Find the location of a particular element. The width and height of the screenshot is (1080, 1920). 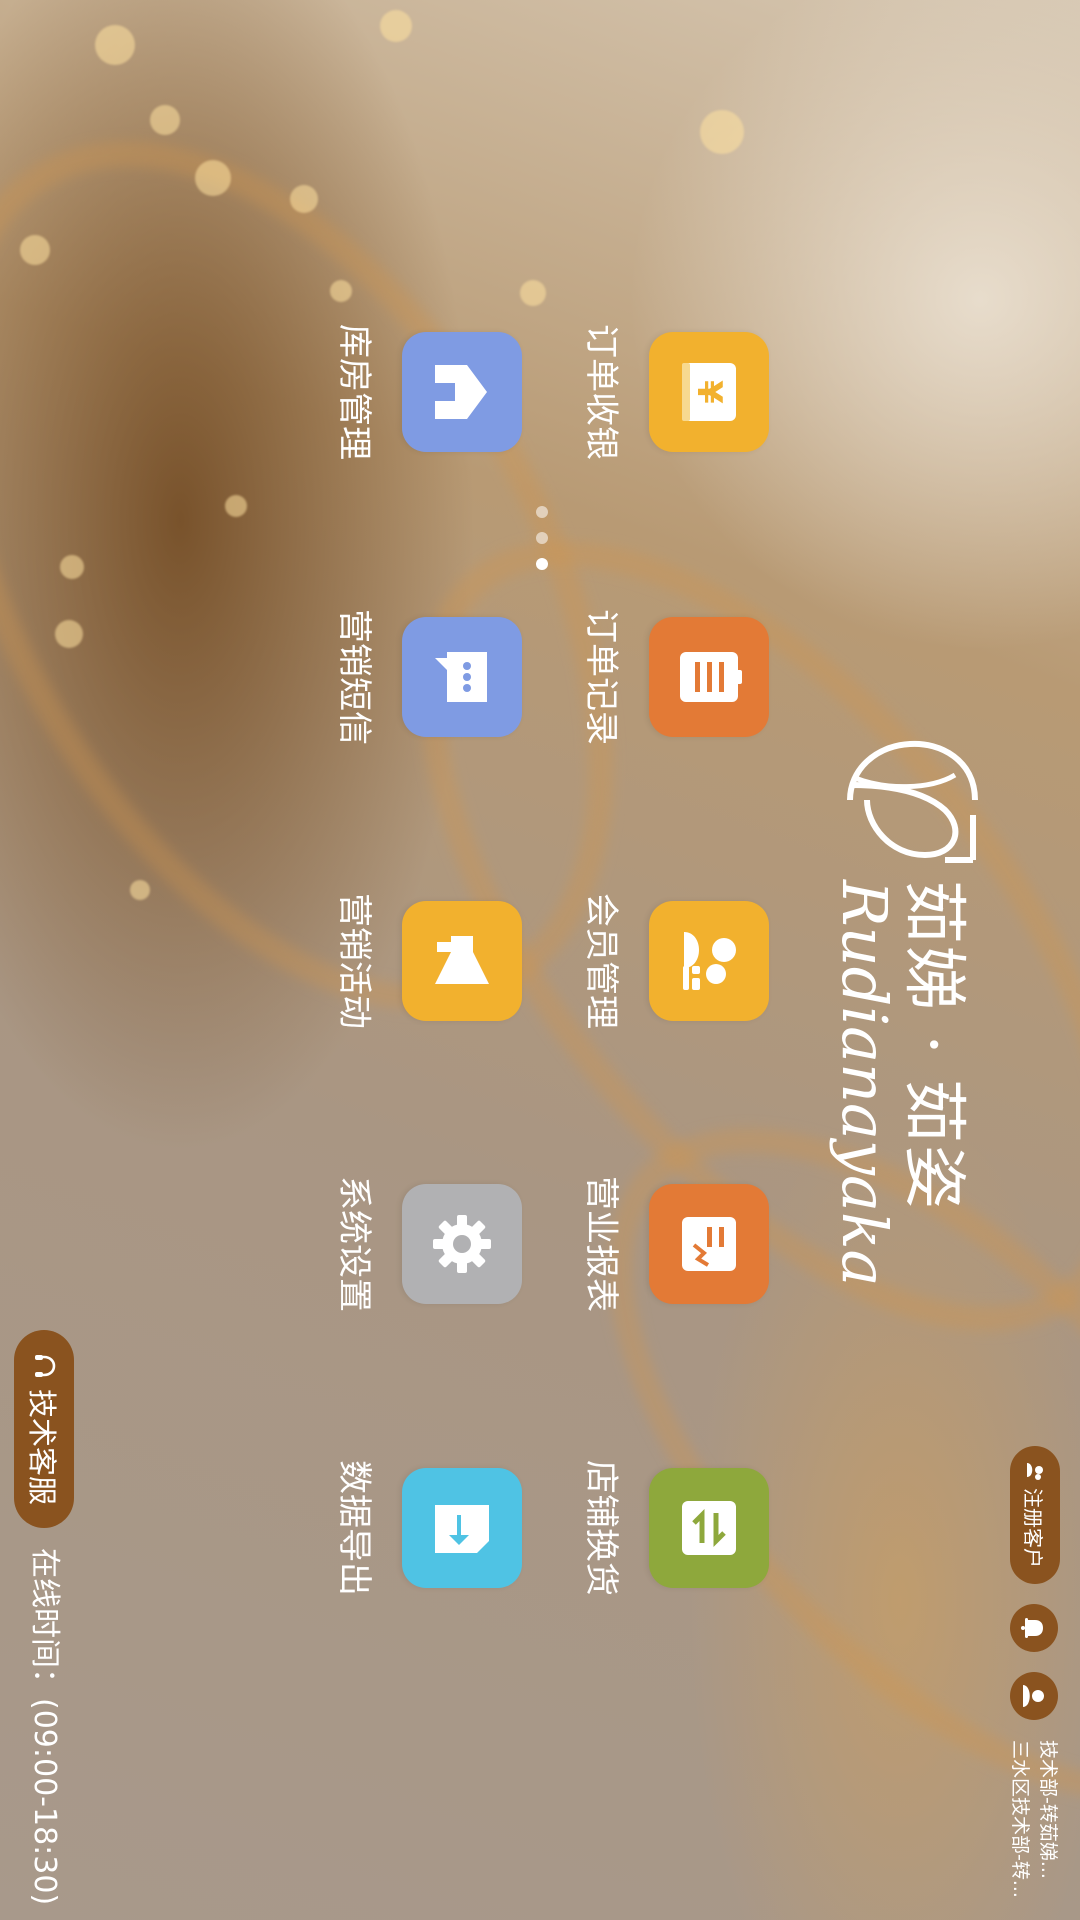

register-customer-button: 注册客户 is located at coordinates (1035, 1515).